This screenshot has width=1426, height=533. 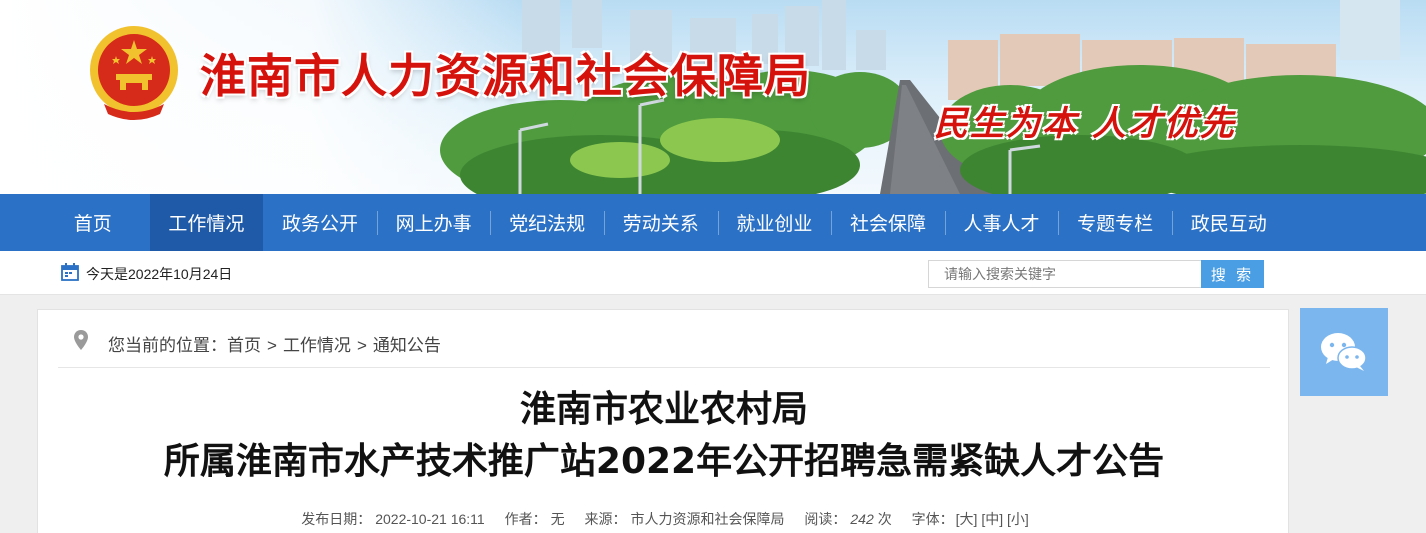 What do you see at coordinates (557, 519) in the screenshot?
I see `author-value: 无` at bounding box center [557, 519].